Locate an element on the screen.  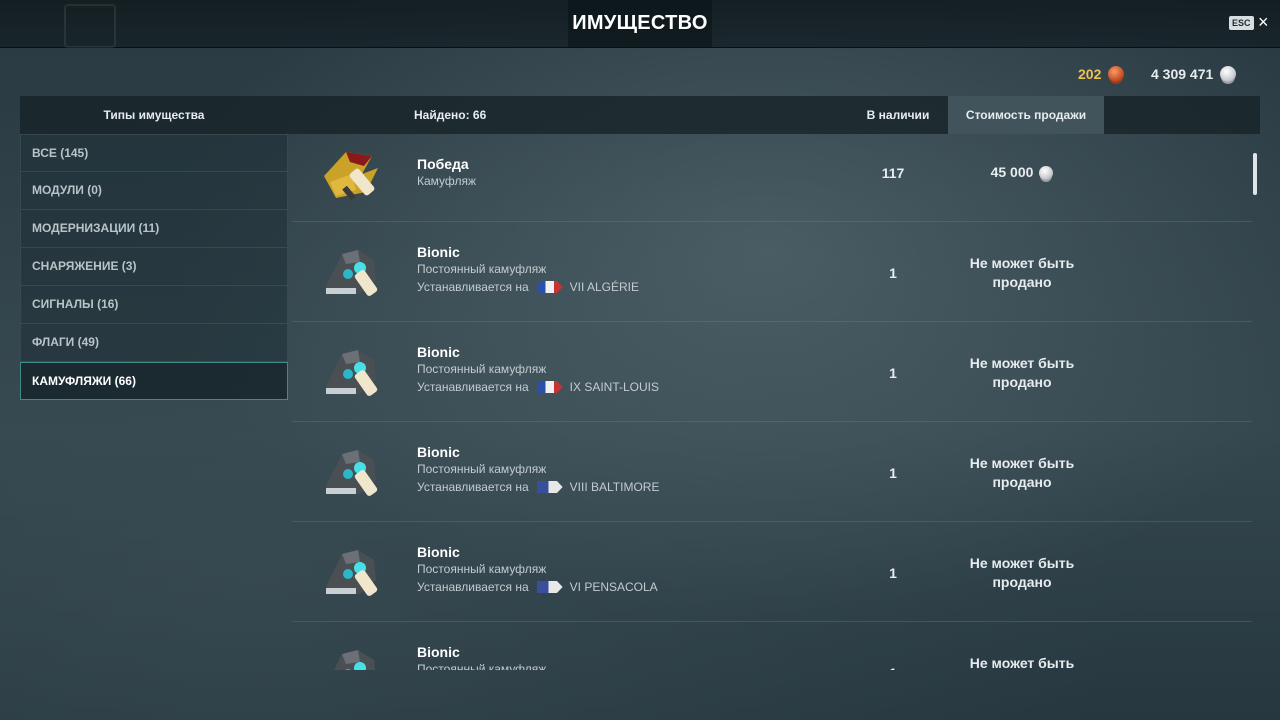
credits-value: 4 309 471 is located at coordinates (1182, 74).